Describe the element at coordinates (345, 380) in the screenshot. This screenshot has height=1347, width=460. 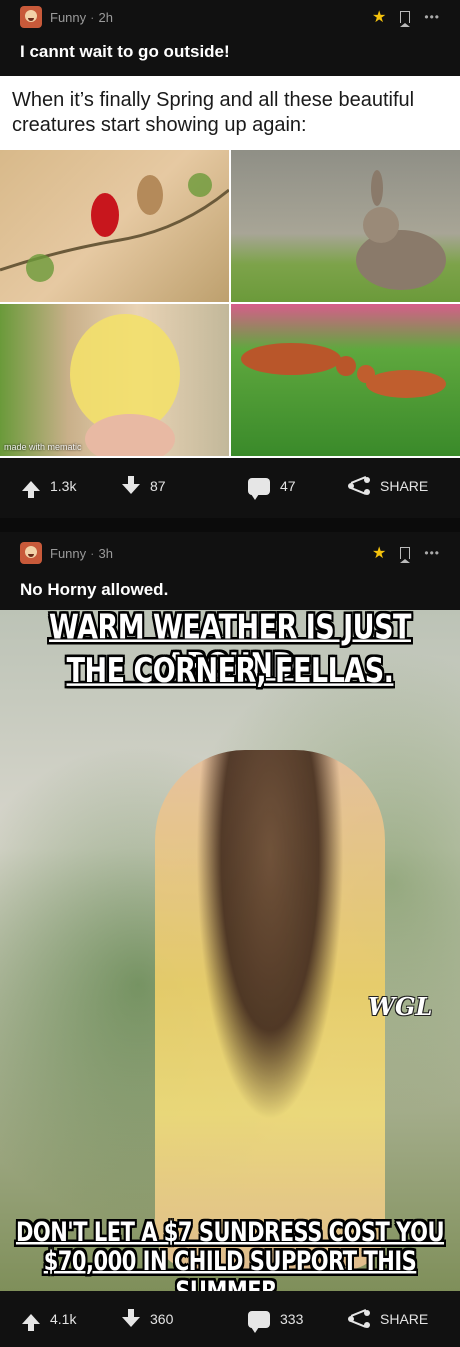
I see `fawns-photo` at that location.